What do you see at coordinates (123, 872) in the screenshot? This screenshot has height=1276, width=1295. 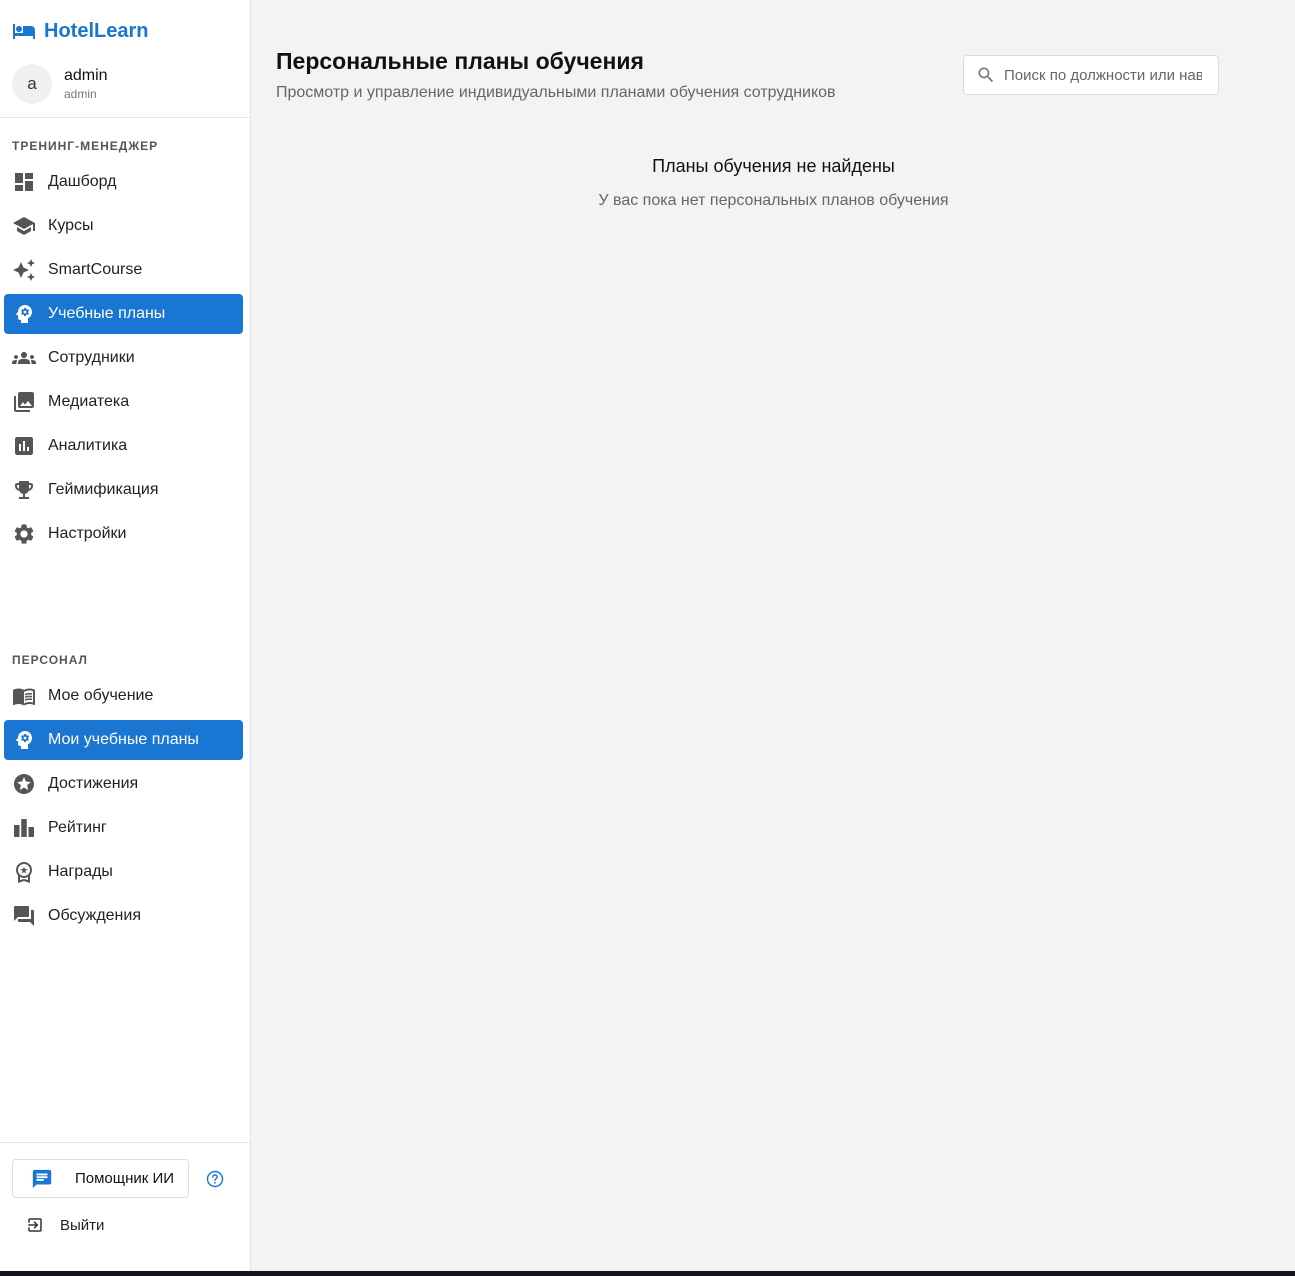 I see `sidebar-item-rewards: Награды` at bounding box center [123, 872].